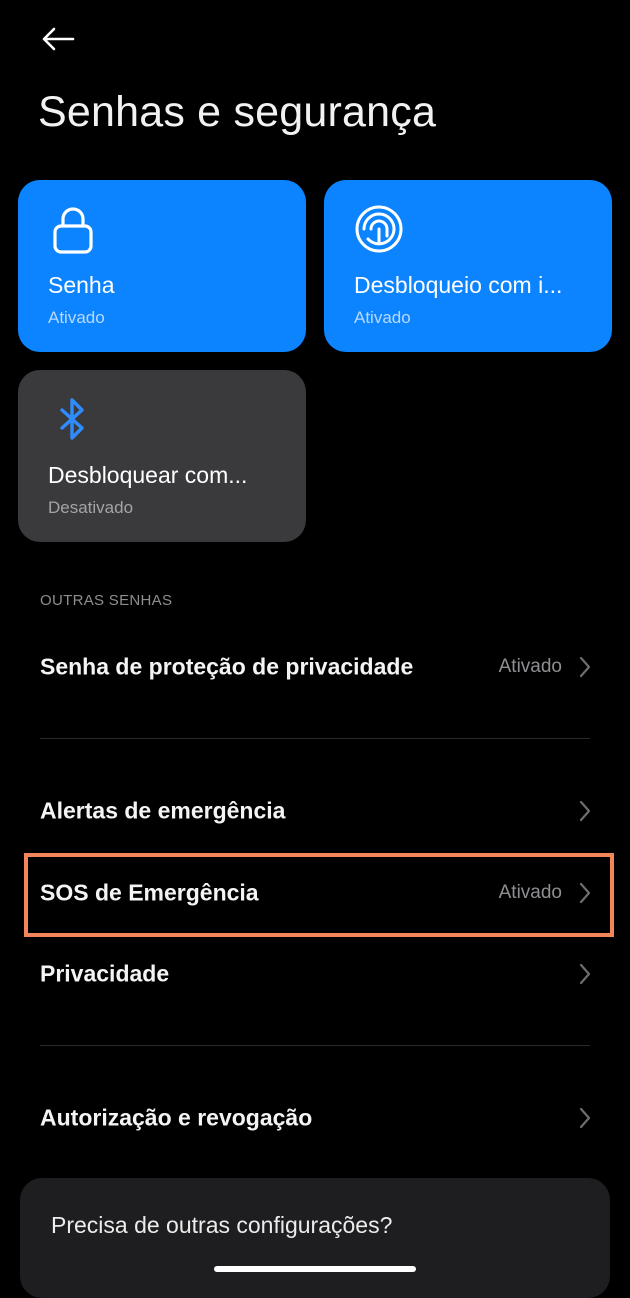 The image size is (630, 1298). I want to click on row-label: SOS de Emergência, so click(149, 892).